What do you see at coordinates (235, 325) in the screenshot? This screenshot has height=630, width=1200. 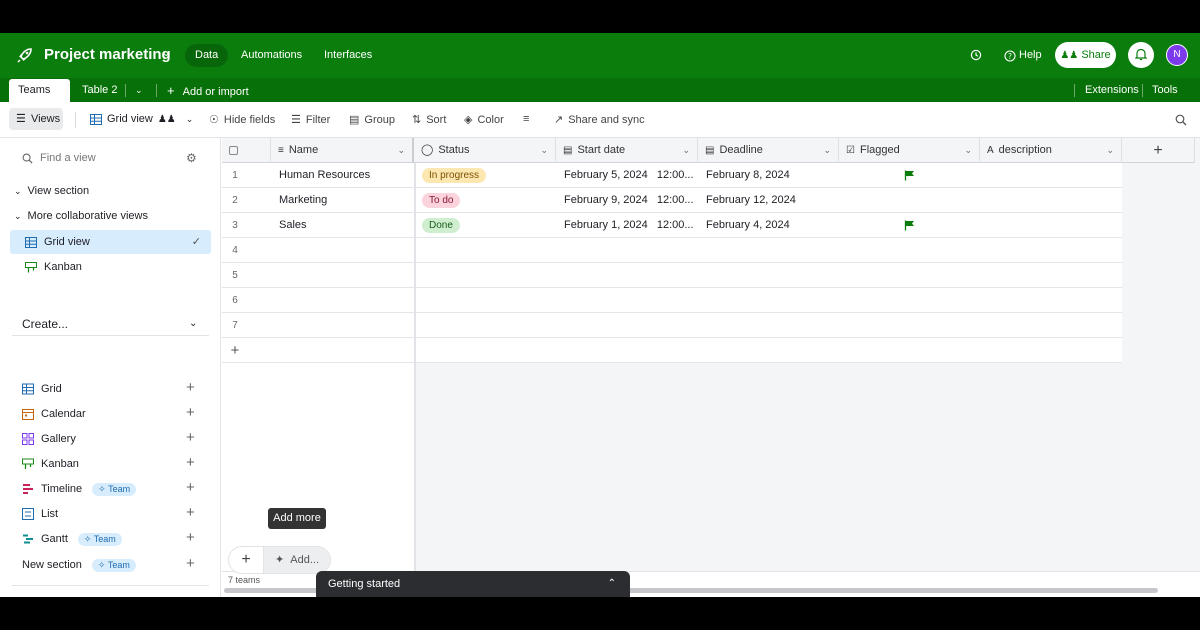 I see `row-number: 7` at bounding box center [235, 325].